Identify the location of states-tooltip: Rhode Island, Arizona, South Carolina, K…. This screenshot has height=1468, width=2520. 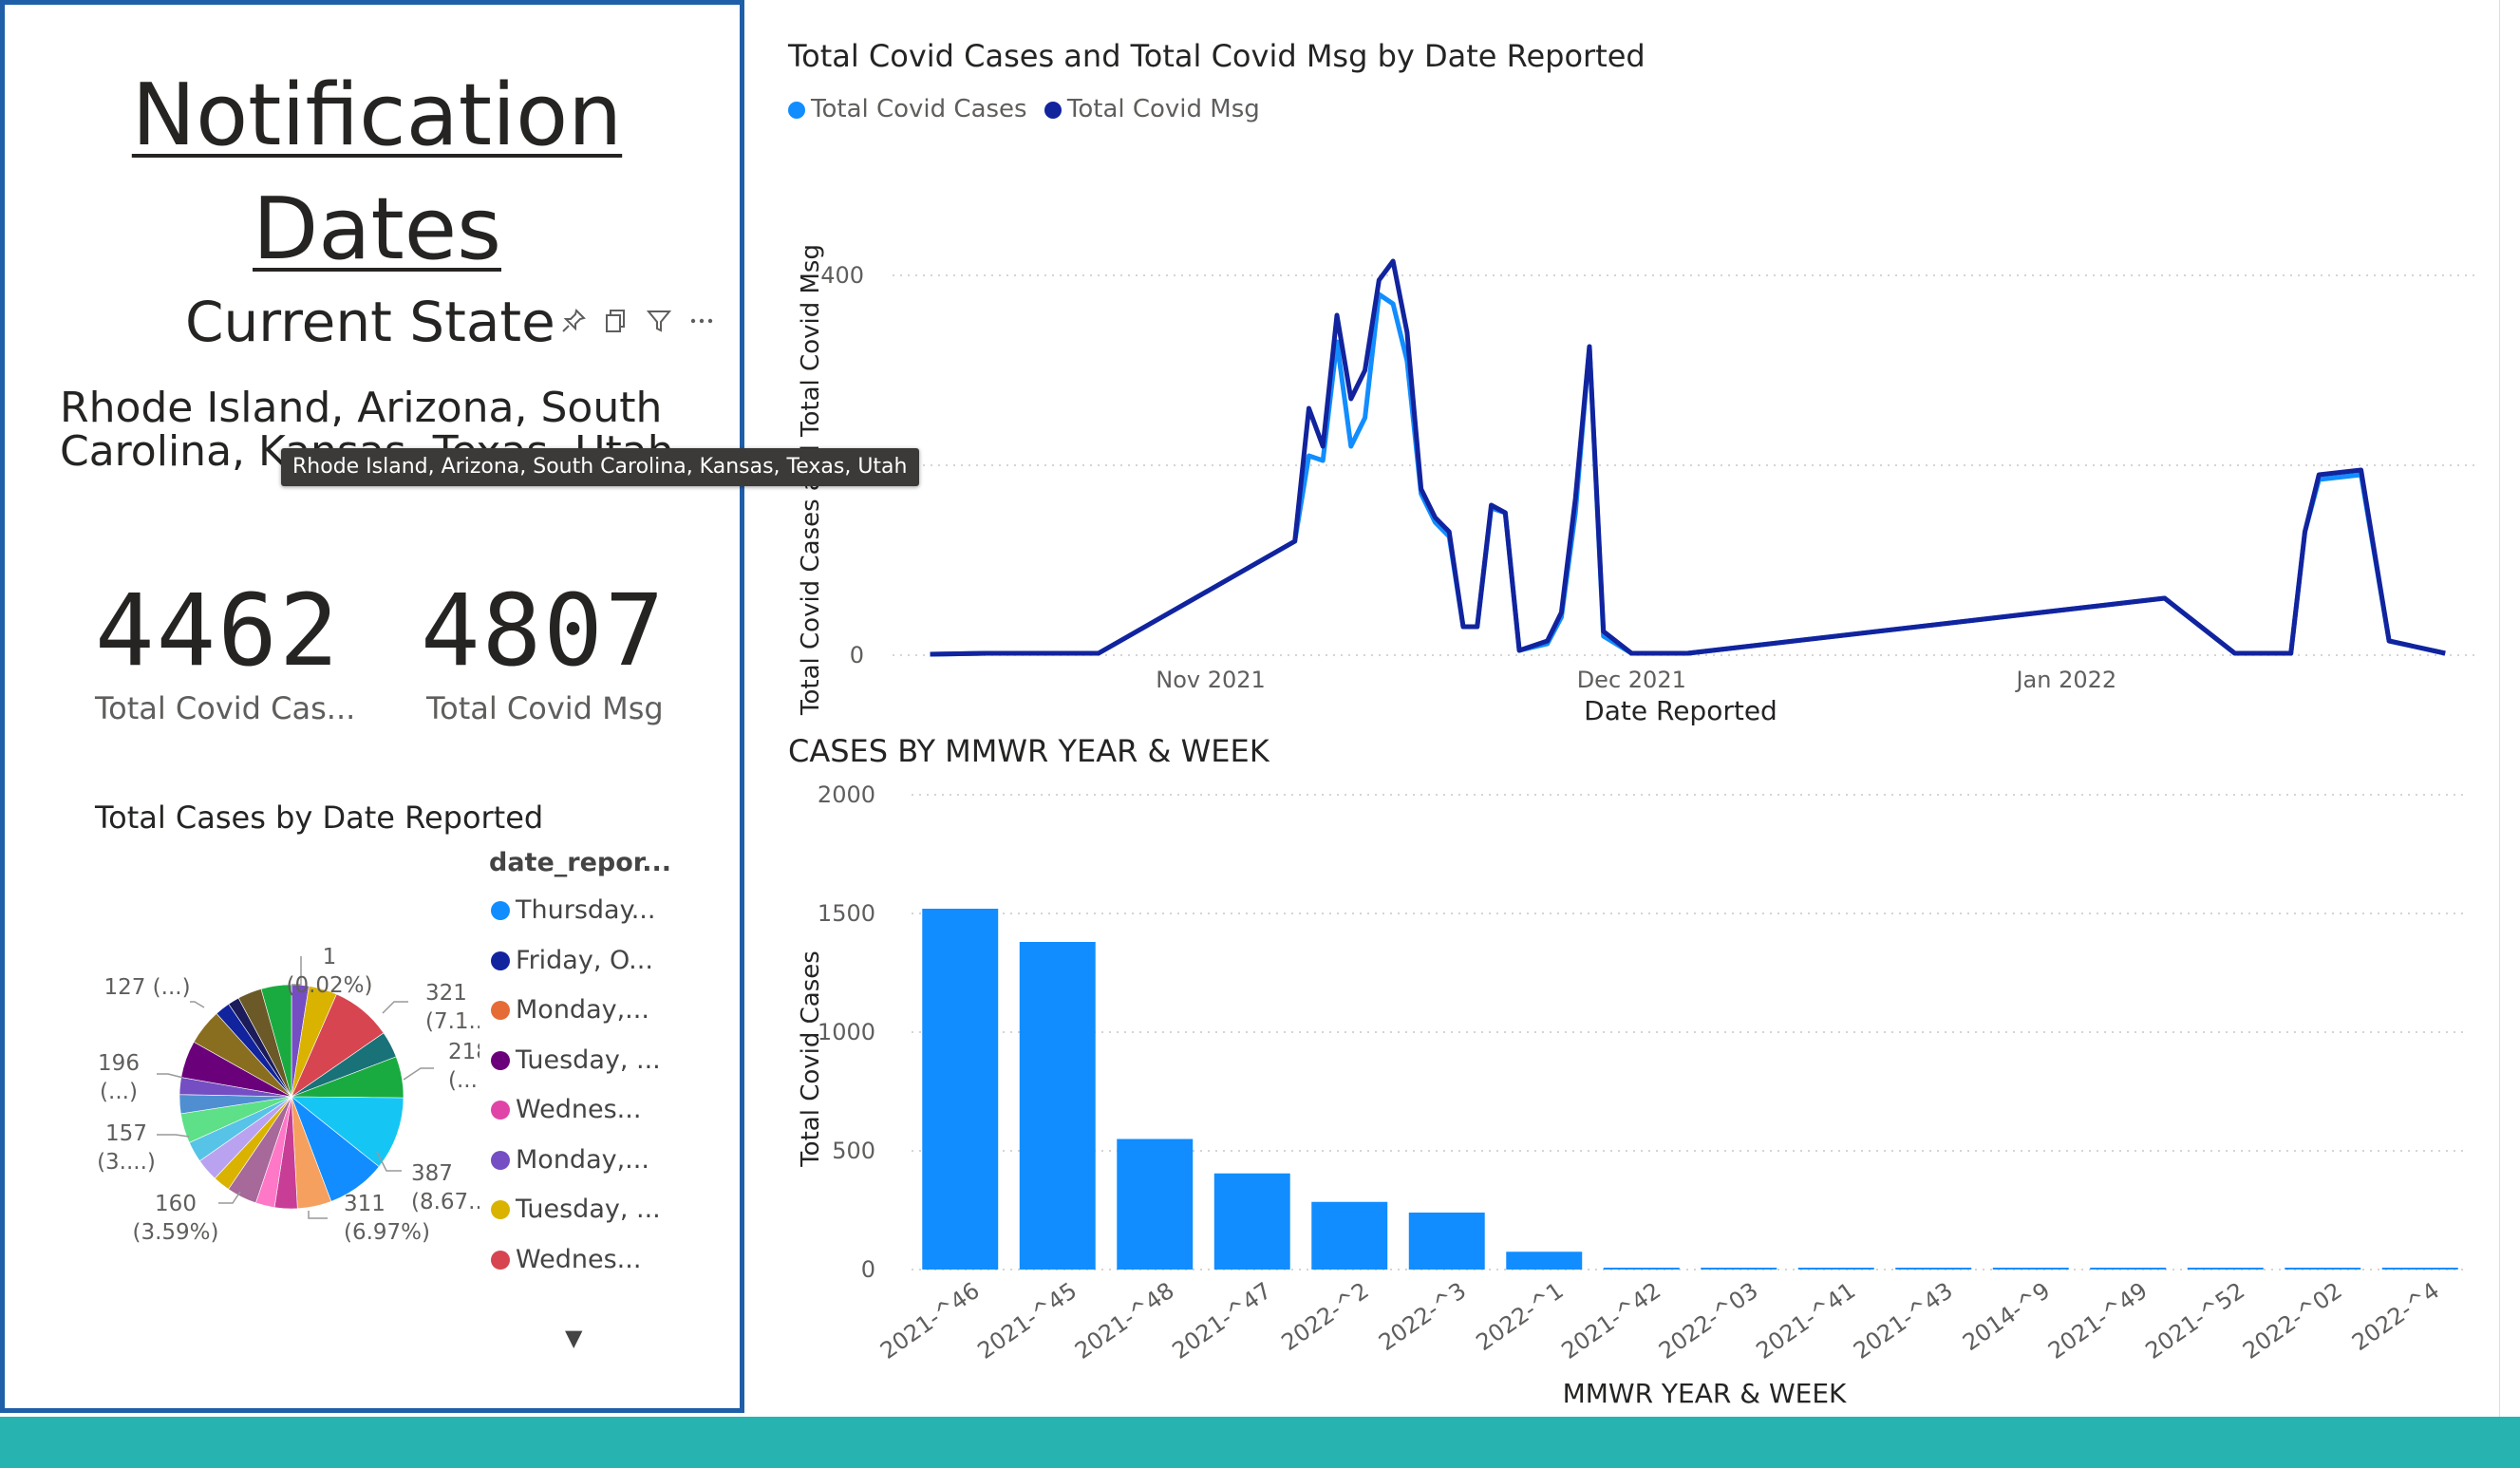
(600, 467).